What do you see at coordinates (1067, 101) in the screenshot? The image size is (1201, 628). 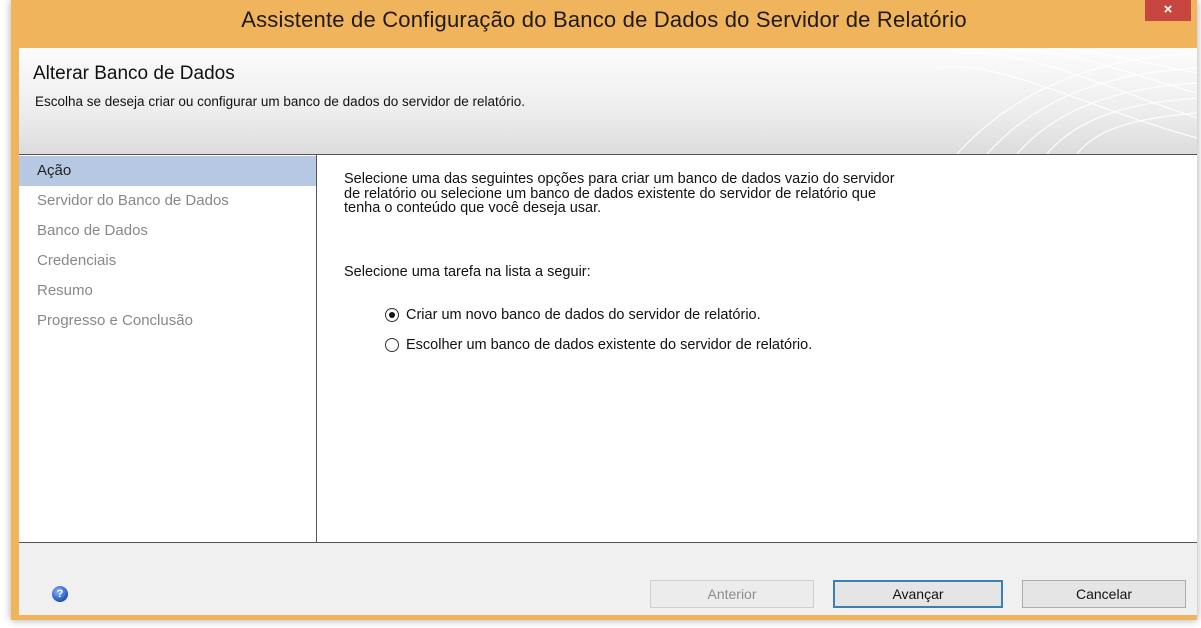 I see `header-swirl-decoration` at bounding box center [1067, 101].